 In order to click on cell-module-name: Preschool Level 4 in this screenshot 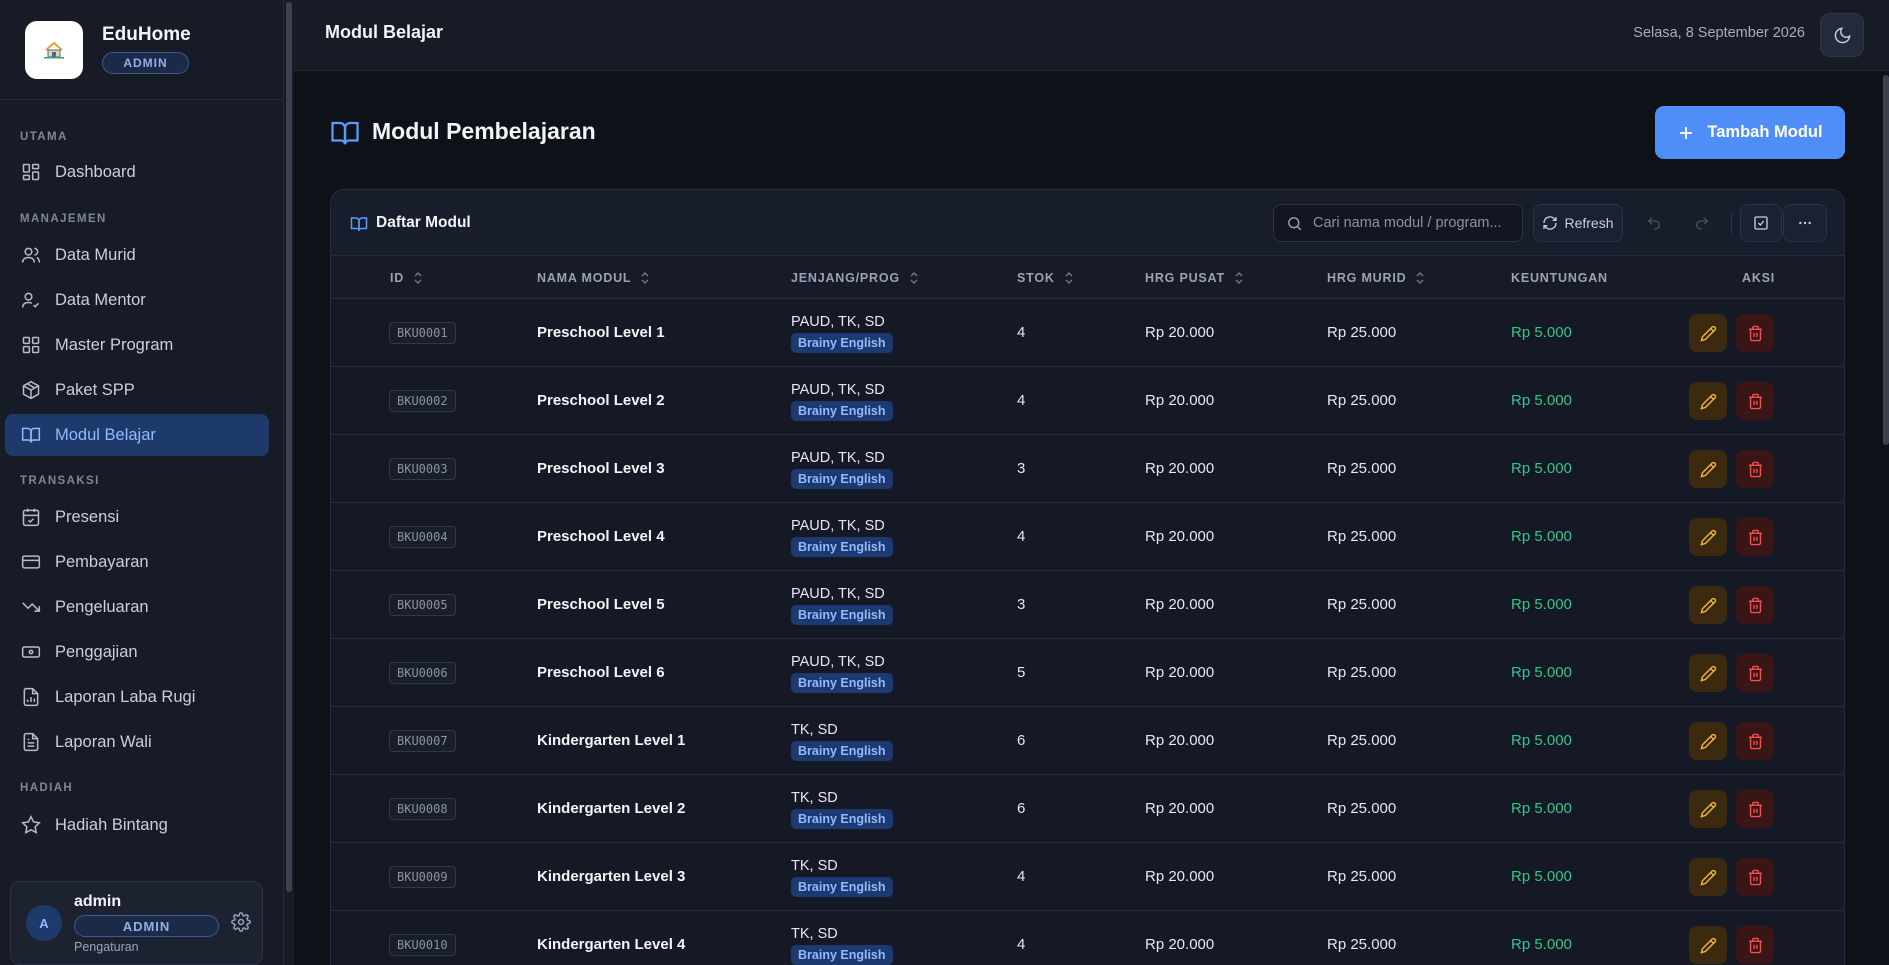, I will do `click(601, 536)`.